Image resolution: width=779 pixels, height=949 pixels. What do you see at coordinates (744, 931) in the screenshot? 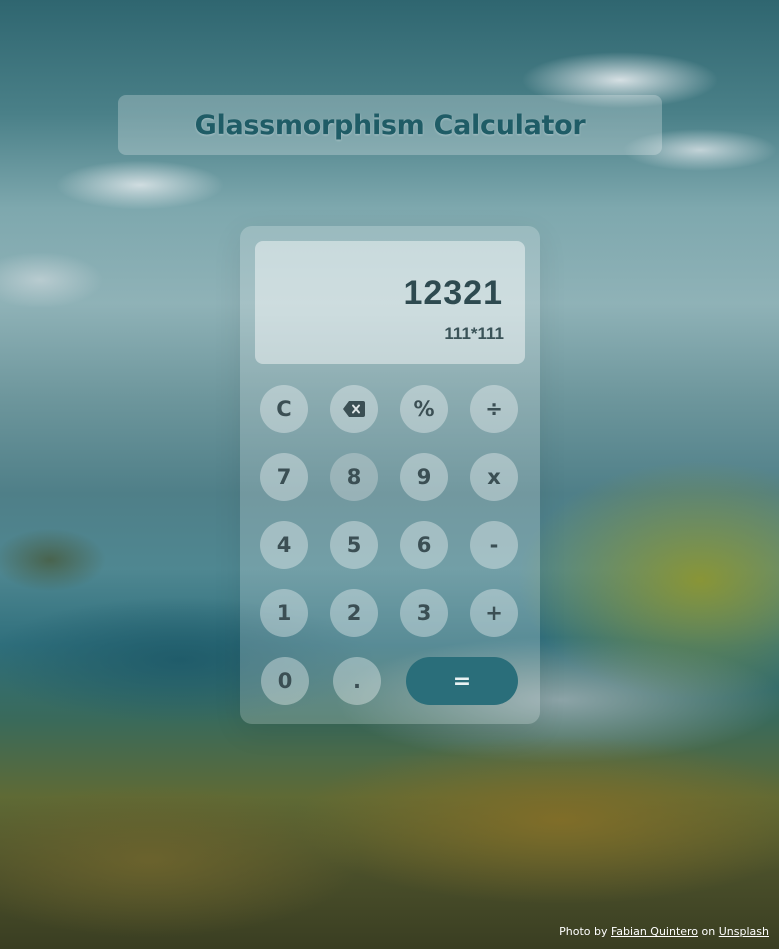
I see `unsplash-link: Unsplash` at bounding box center [744, 931].